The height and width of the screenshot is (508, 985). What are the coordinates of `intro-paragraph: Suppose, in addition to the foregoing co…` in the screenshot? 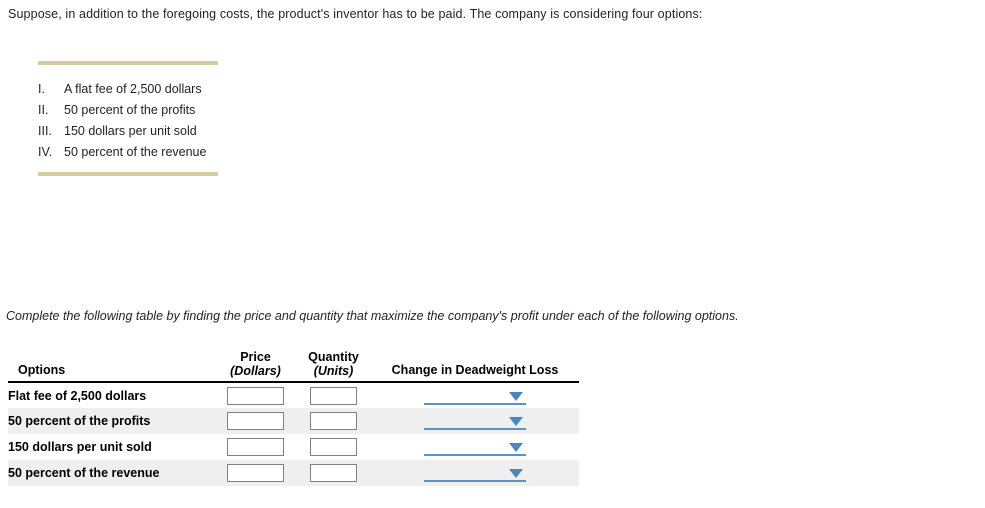 It's located at (355, 14).